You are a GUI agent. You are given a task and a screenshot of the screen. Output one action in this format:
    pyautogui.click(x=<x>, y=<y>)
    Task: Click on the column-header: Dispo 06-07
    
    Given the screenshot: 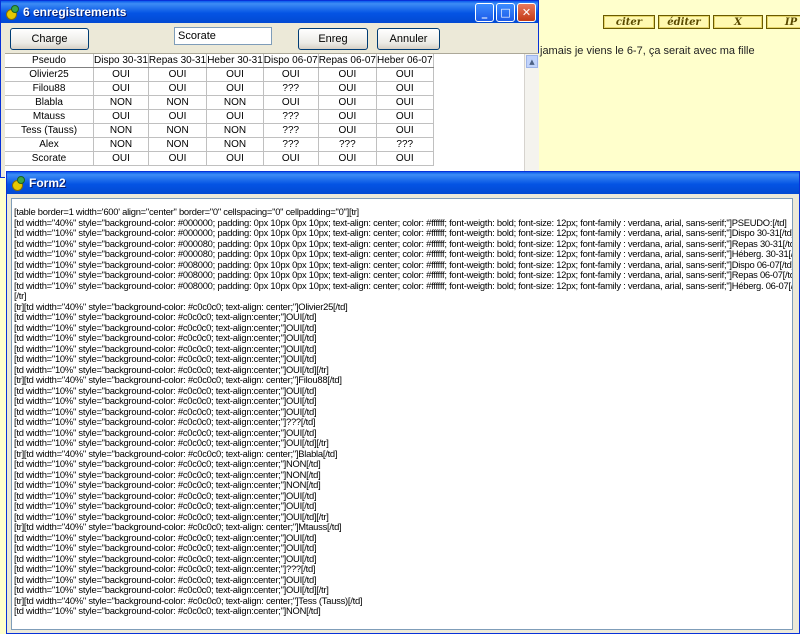 What is the action you would take?
    pyautogui.click(x=291, y=61)
    